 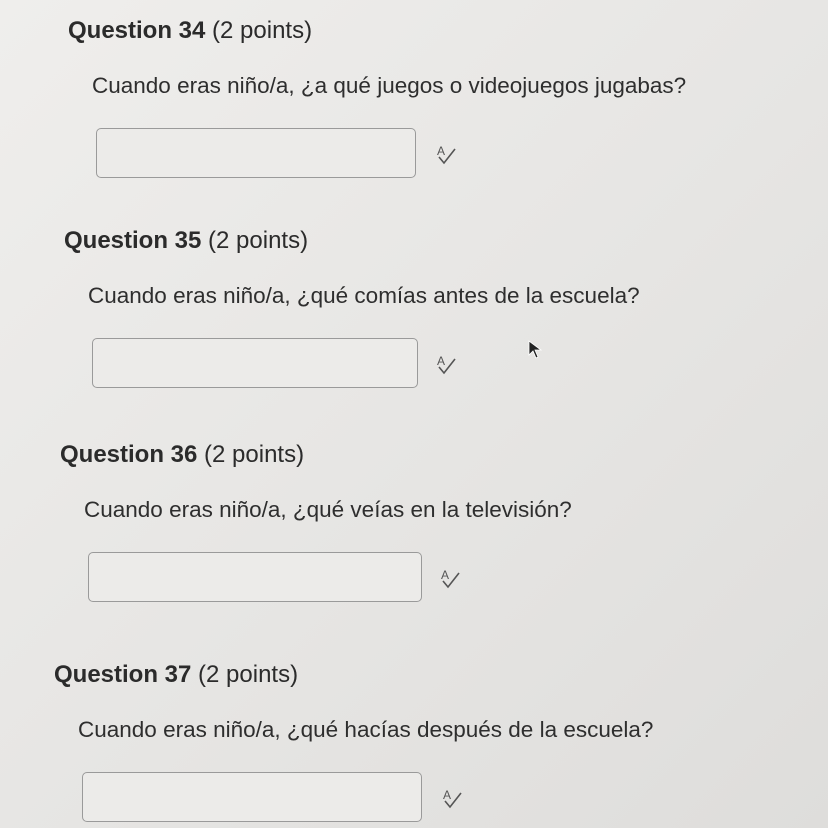 What do you see at coordinates (434, 675) in the screenshot?
I see `question-heading: Question 37 (2 points)` at bounding box center [434, 675].